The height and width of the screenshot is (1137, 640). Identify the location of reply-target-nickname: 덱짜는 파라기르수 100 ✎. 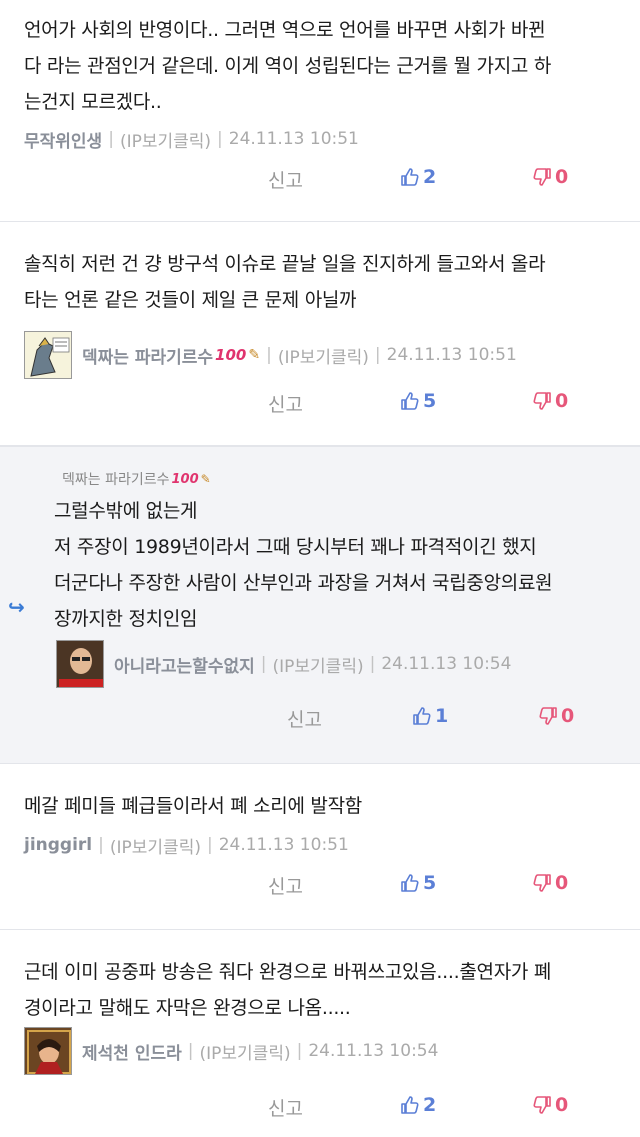
(136, 479).